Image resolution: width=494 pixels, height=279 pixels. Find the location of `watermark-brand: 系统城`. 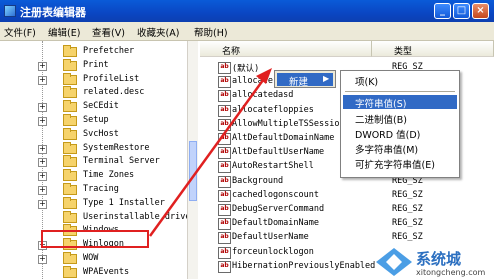

watermark-brand: 系统城 is located at coordinates (438, 259).